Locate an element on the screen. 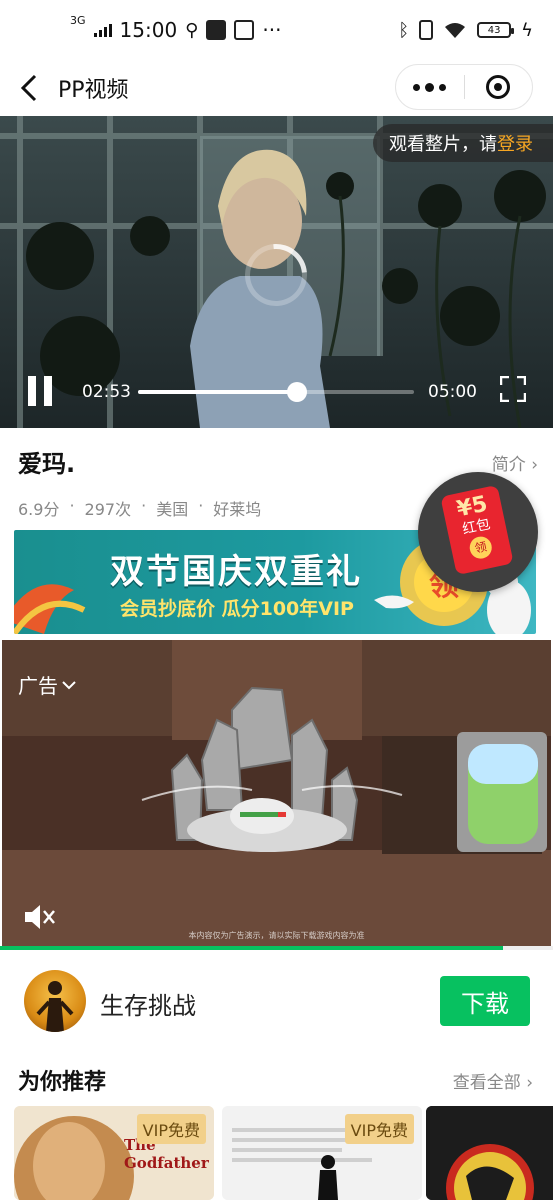  red-packet-button: ¥5 红包 领 is located at coordinates (478, 532).